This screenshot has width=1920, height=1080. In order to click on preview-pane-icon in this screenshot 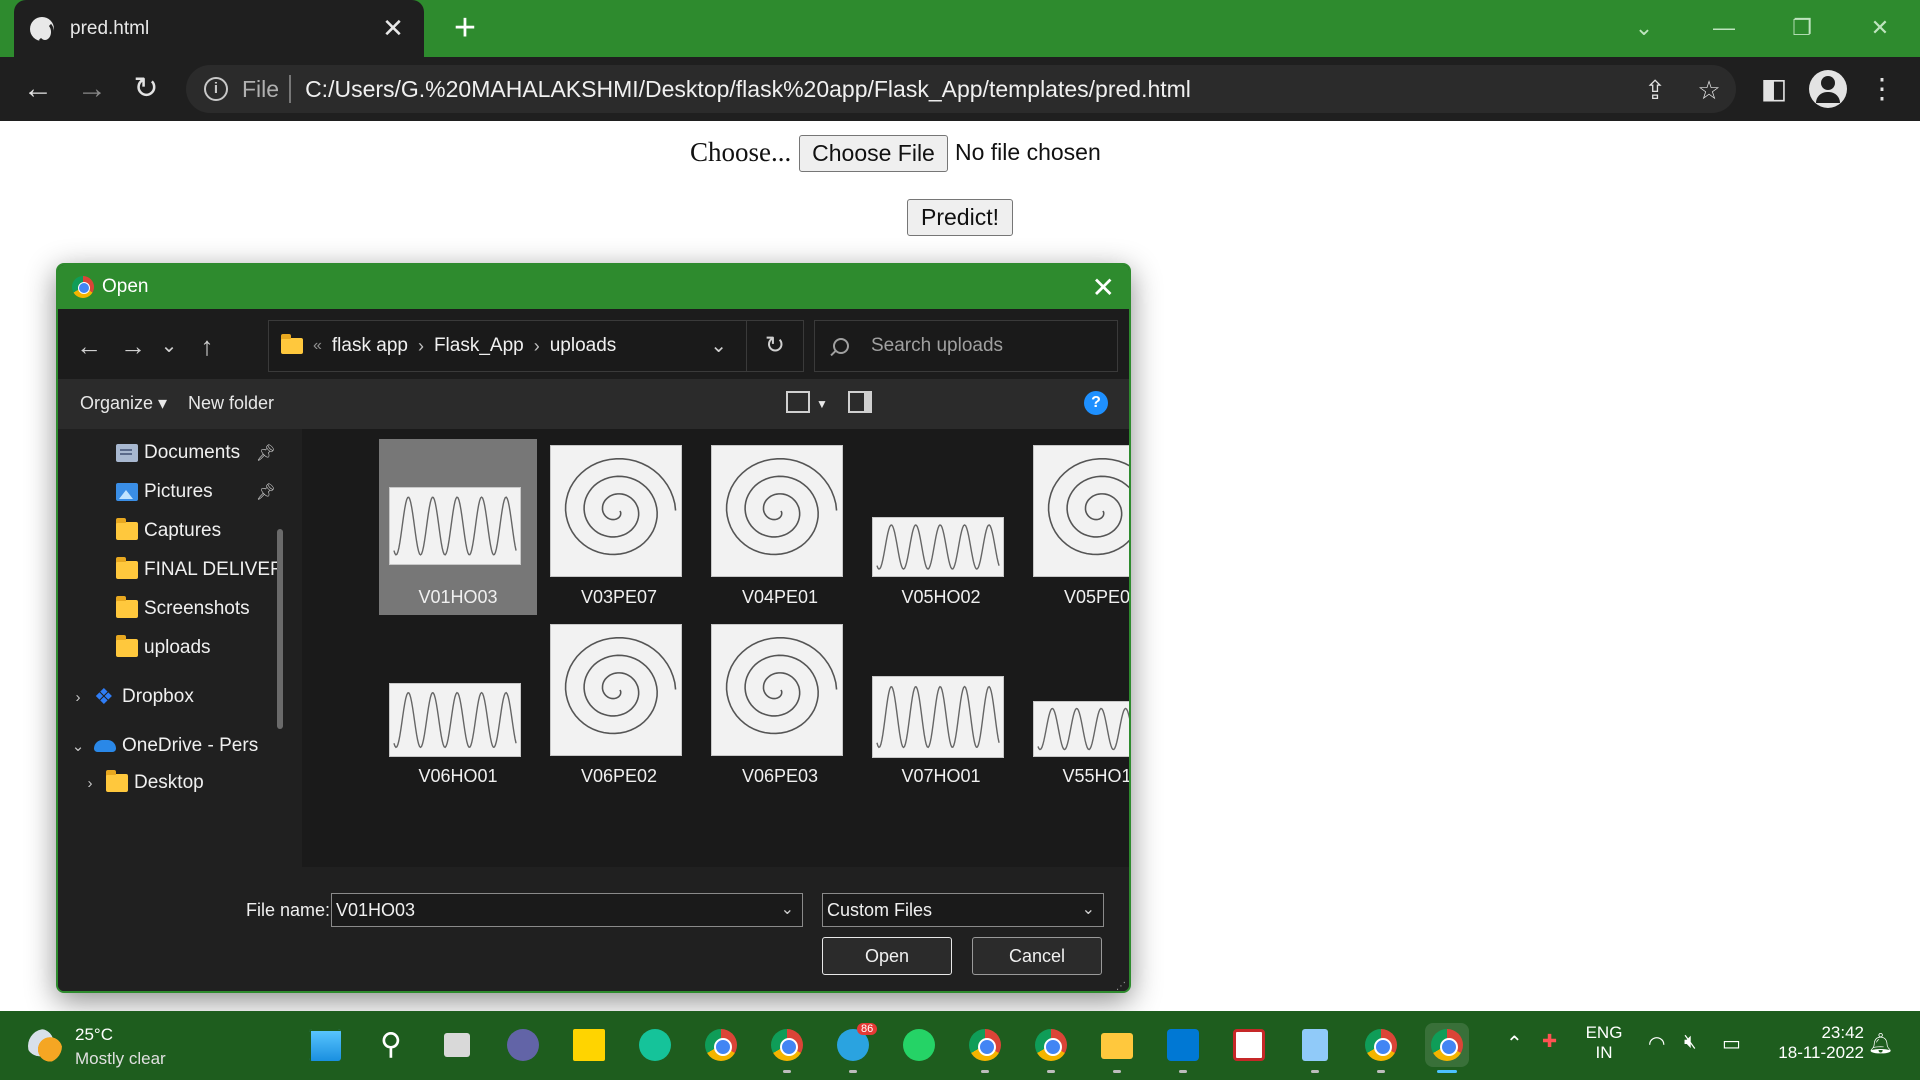, I will do `click(860, 402)`.